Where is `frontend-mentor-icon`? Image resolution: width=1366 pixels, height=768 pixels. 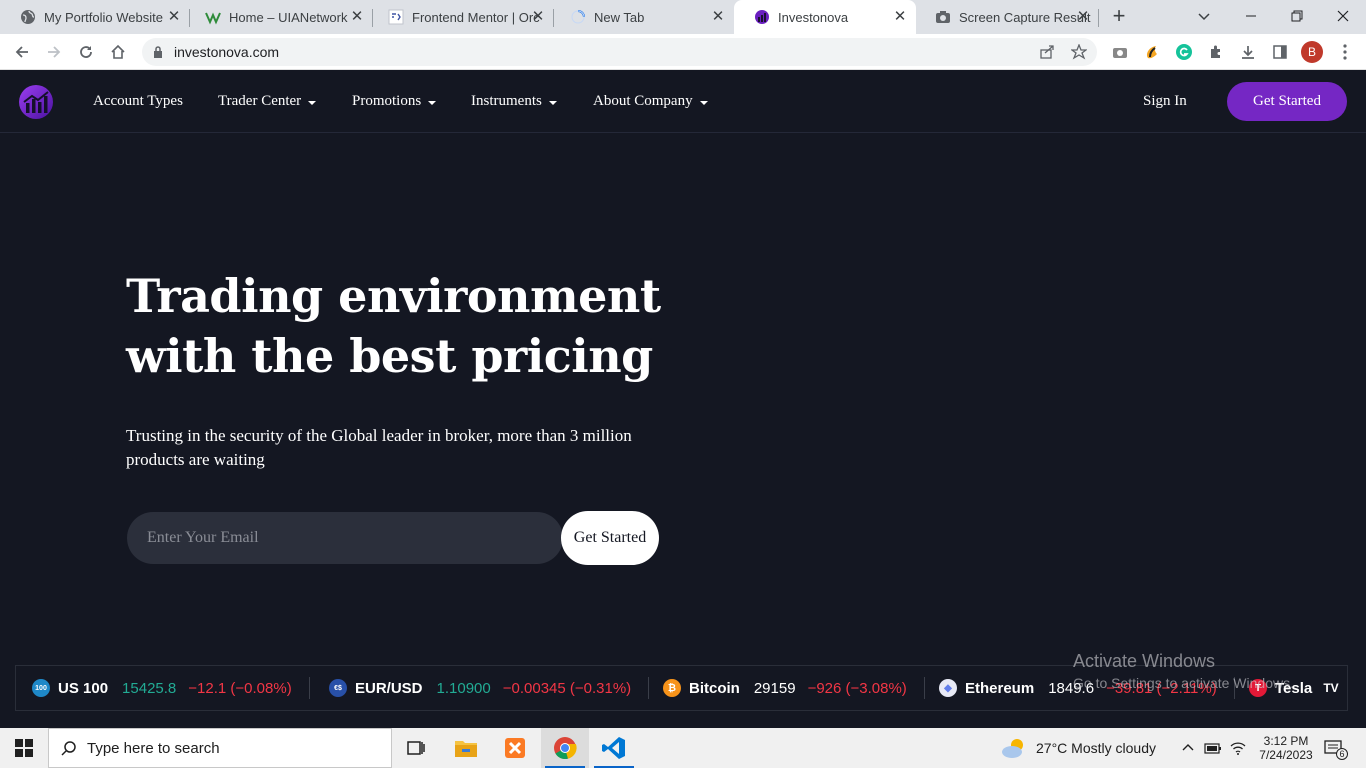
frontend-mentor-icon is located at coordinates (396, 17).